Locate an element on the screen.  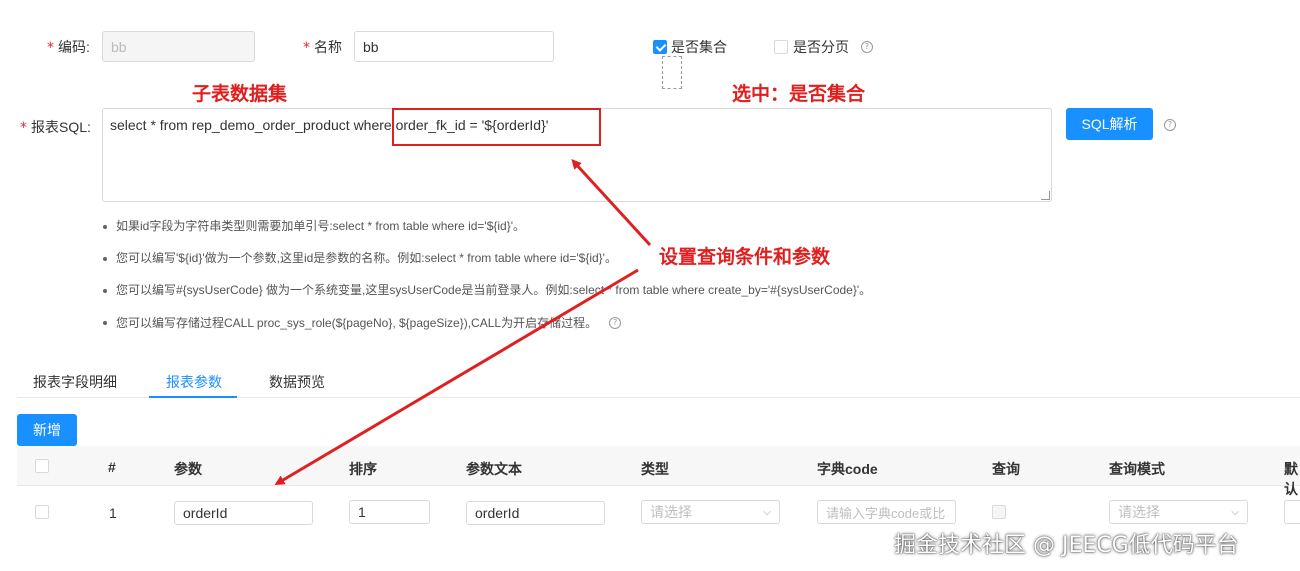
arrow-to-sql is located at coordinates (611, 203).